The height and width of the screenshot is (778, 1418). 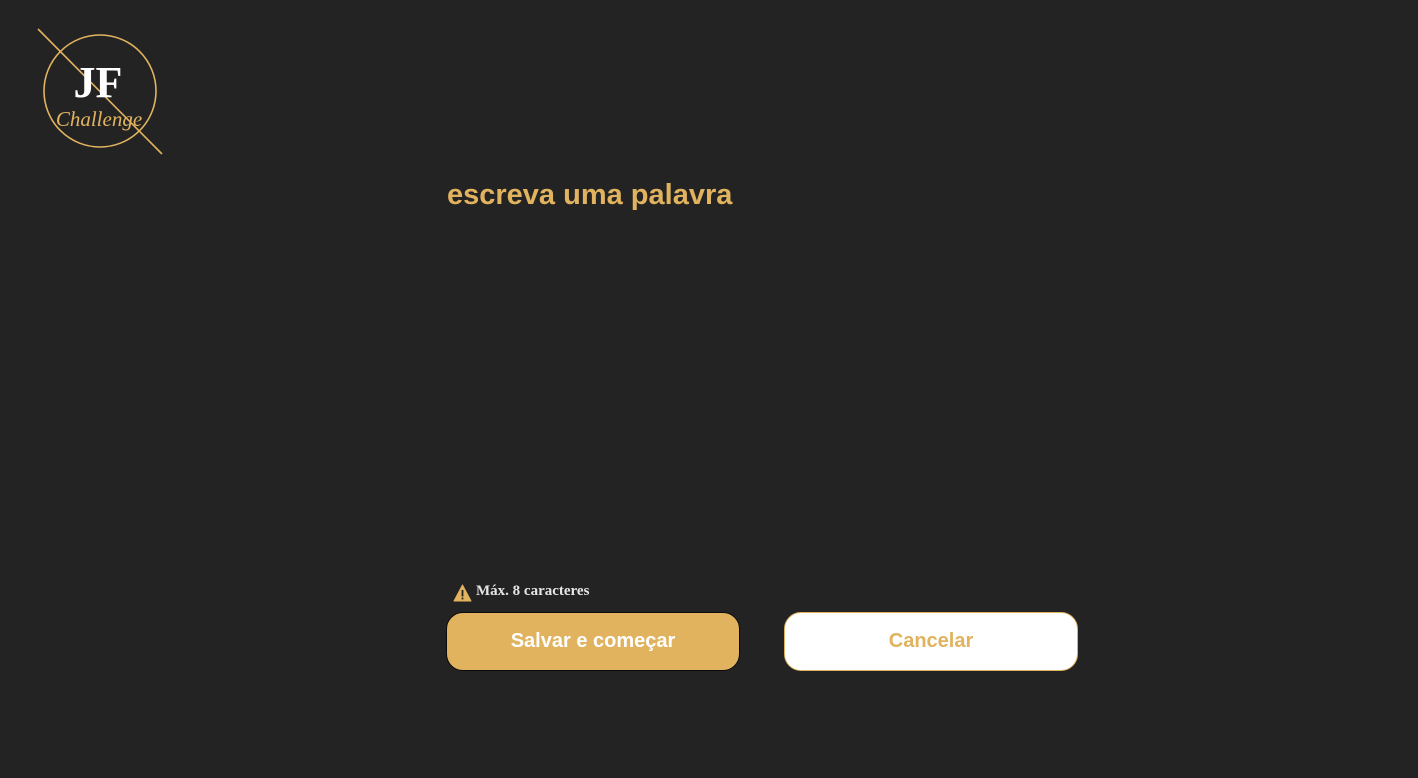 I want to click on warning-icon, so click(x=462, y=593).